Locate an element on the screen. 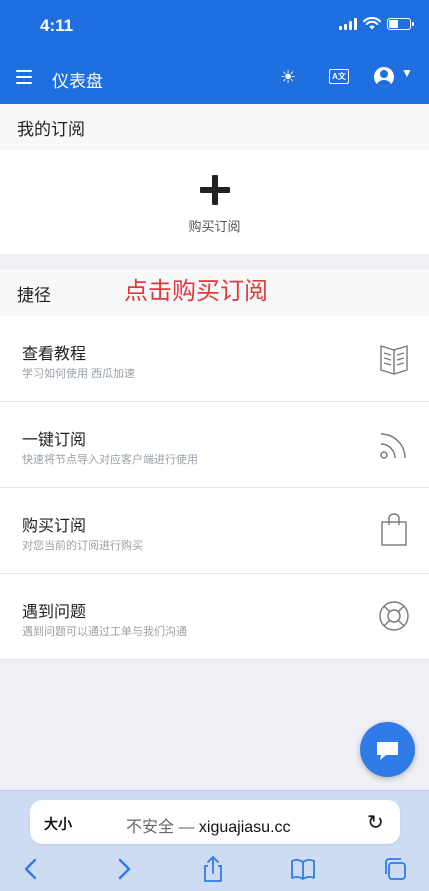 This screenshot has height=891, width=429. chat-icon is located at coordinates (387, 751).